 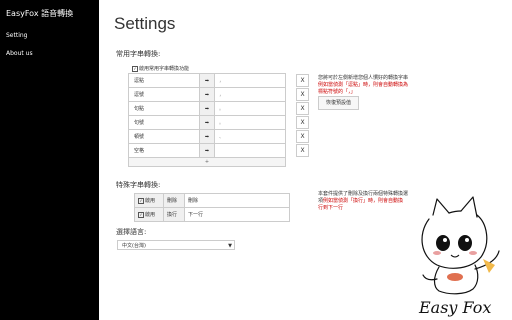 What do you see at coordinates (19, 53) in the screenshot?
I see `sidebar-item-about: About us` at bounding box center [19, 53].